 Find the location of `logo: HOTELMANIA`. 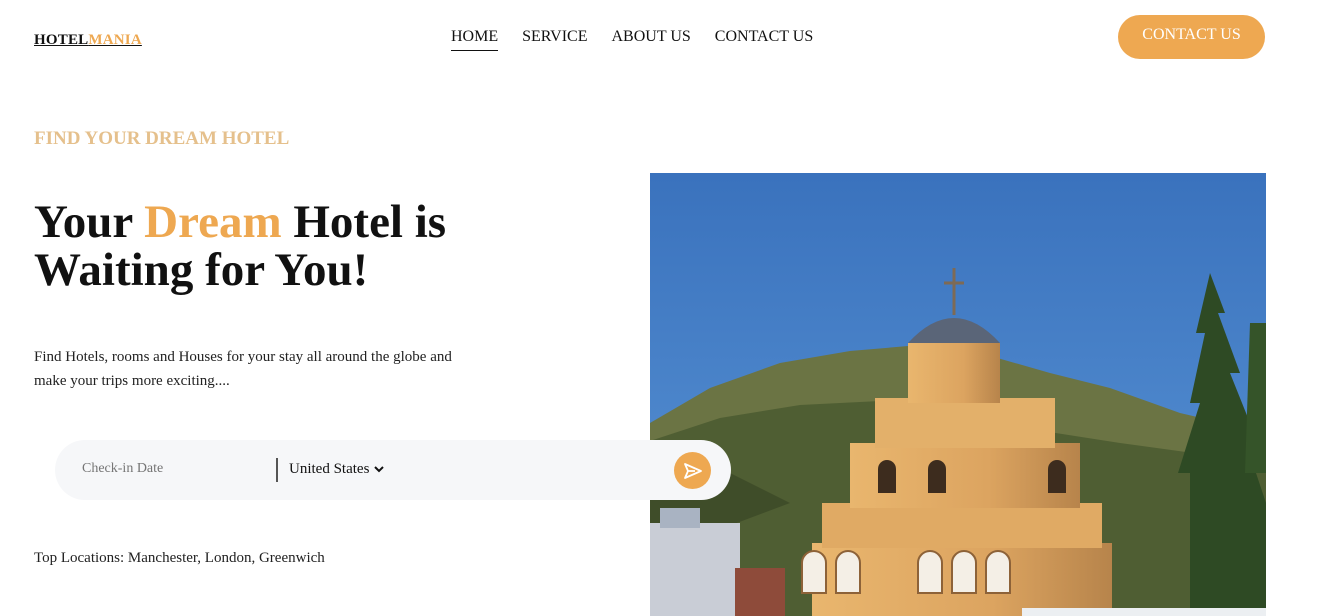

logo: HOTELMANIA is located at coordinates (88, 40).